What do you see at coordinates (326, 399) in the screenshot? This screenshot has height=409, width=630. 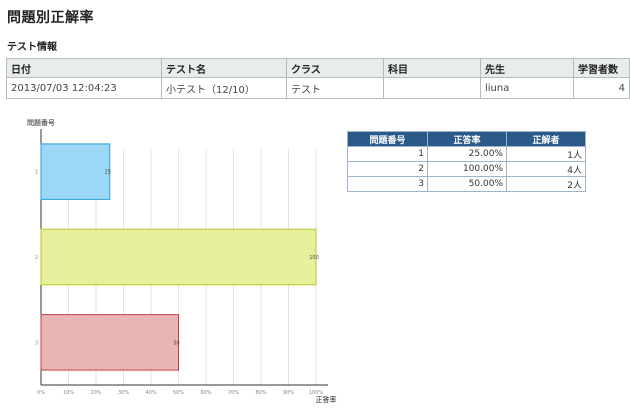 I see `x-axis-title: 正答率` at bounding box center [326, 399].